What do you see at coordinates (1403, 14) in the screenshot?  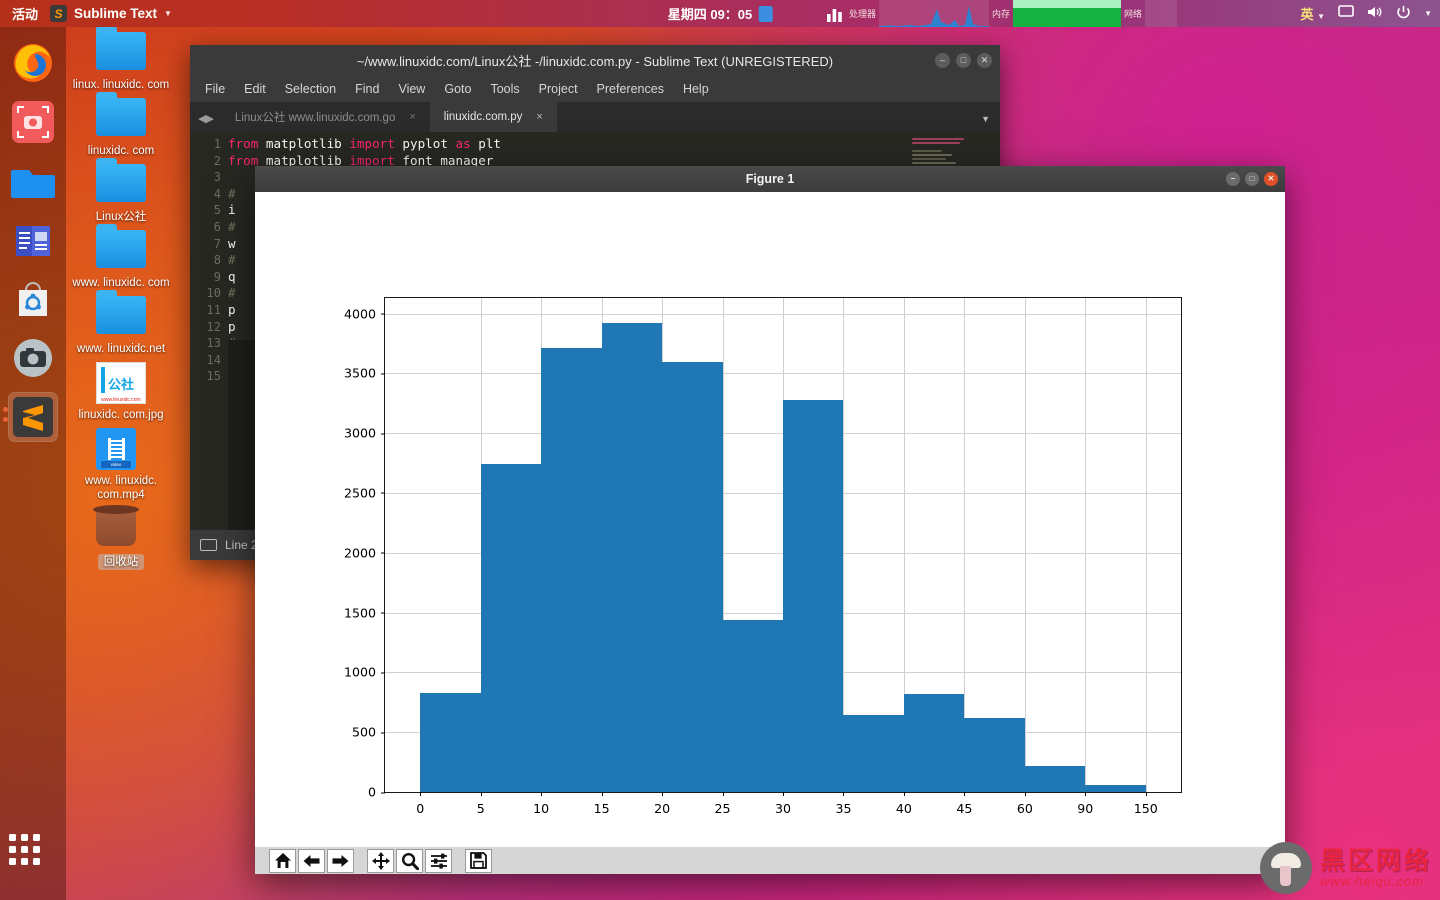 I see `power-icon` at bounding box center [1403, 14].